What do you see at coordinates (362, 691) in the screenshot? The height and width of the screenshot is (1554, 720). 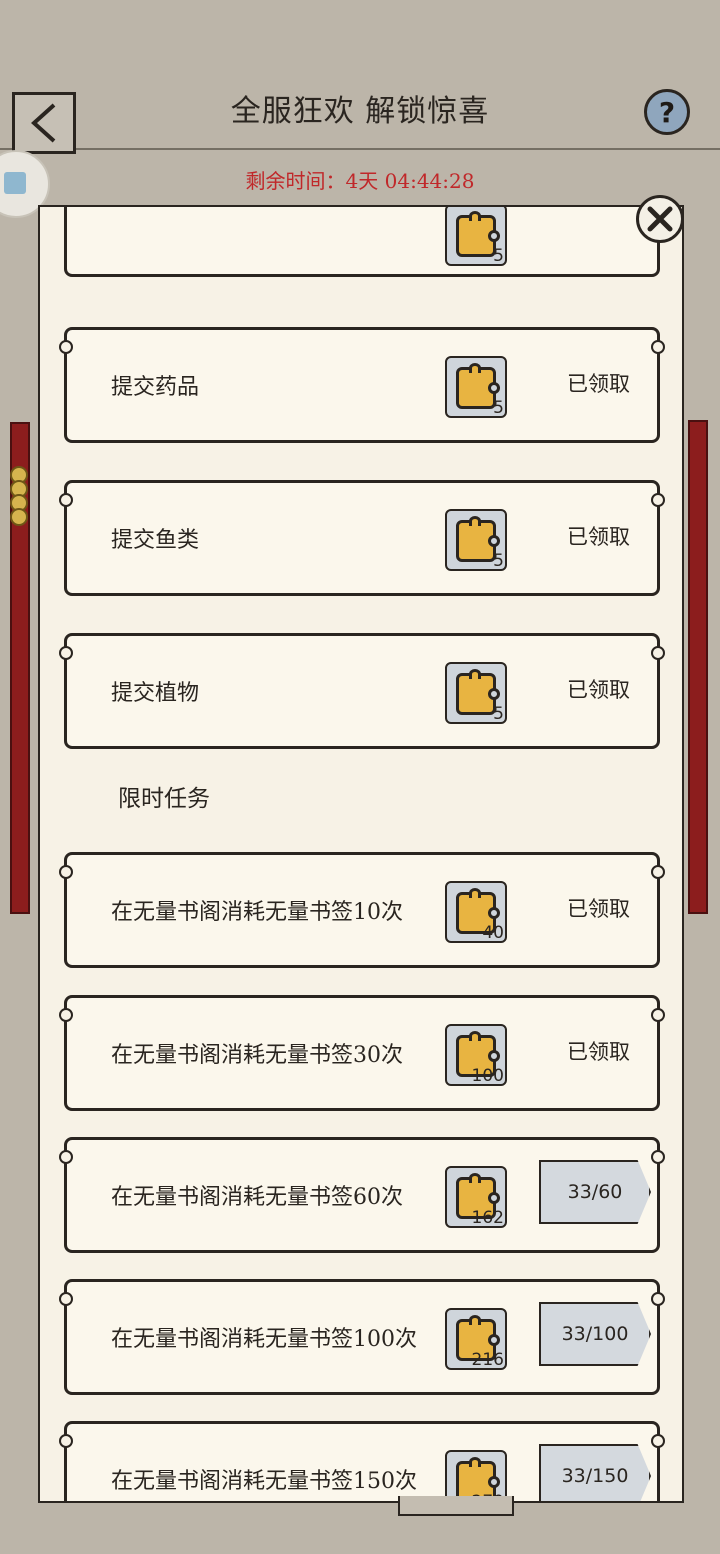 I see `task-card: 提交植物 5 已领取` at bounding box center [362, 691].